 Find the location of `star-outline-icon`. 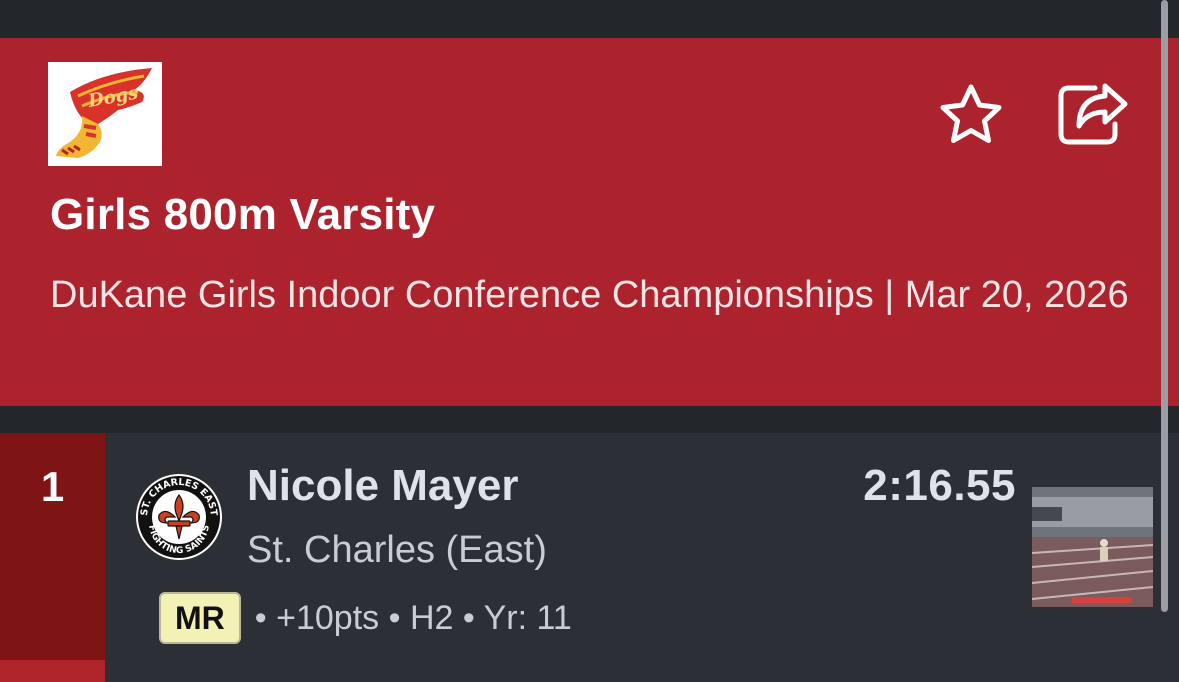

star-outline-icon is located at coordinates (971, 113).